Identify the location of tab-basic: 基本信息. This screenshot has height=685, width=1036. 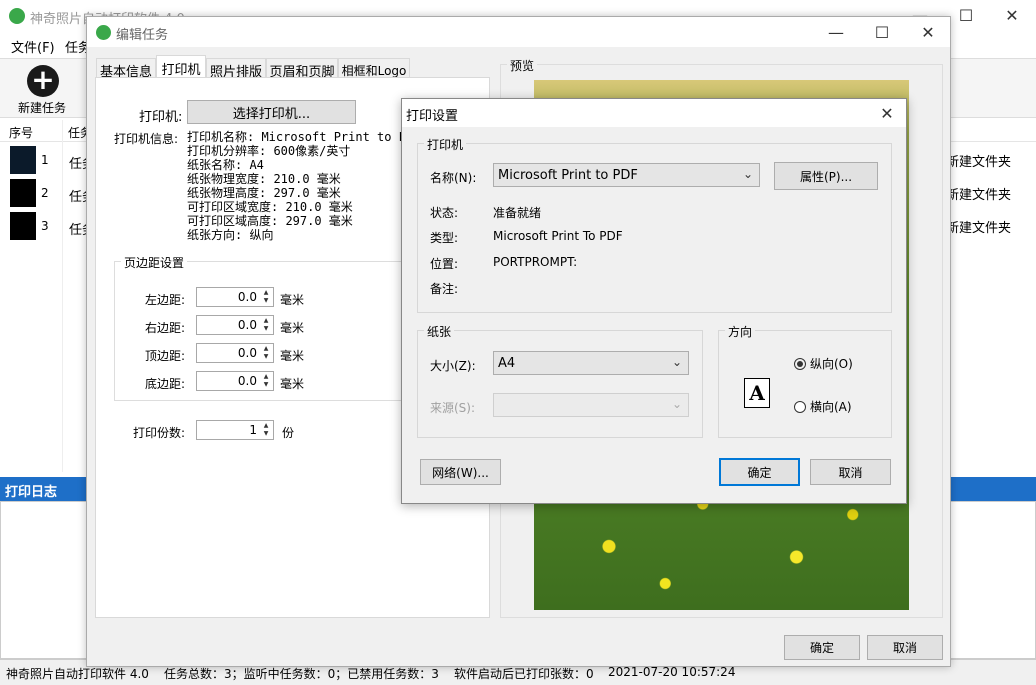
(126, 69).